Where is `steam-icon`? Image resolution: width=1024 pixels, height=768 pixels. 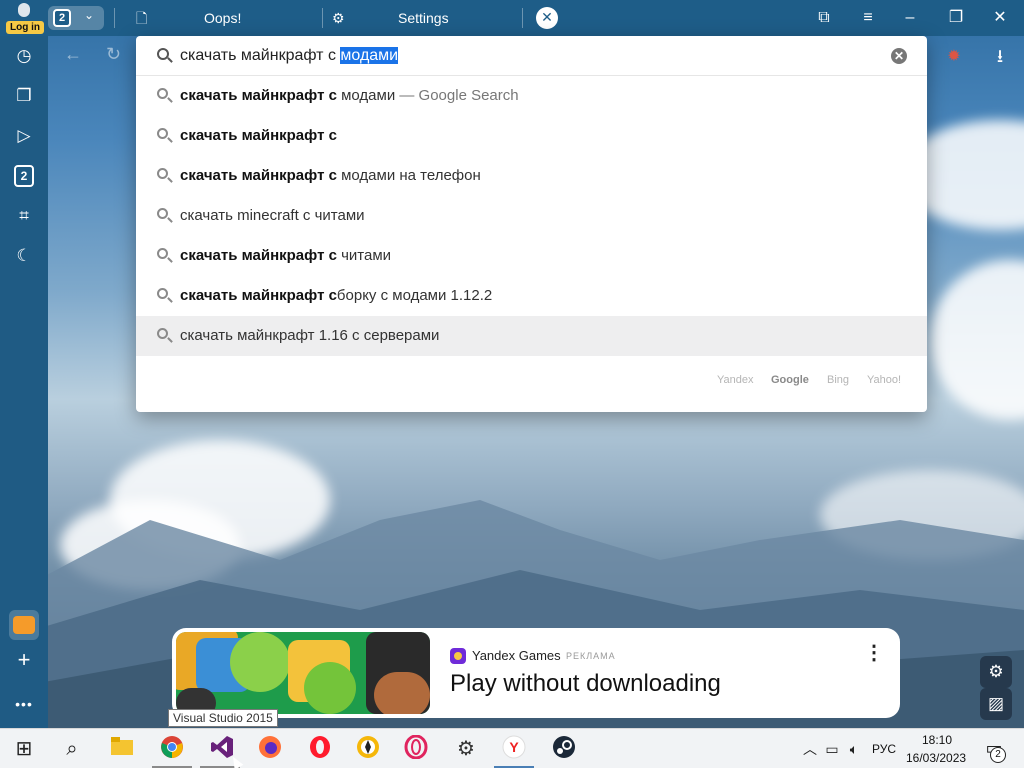 steam-icon is located at coordinates (564, 749).